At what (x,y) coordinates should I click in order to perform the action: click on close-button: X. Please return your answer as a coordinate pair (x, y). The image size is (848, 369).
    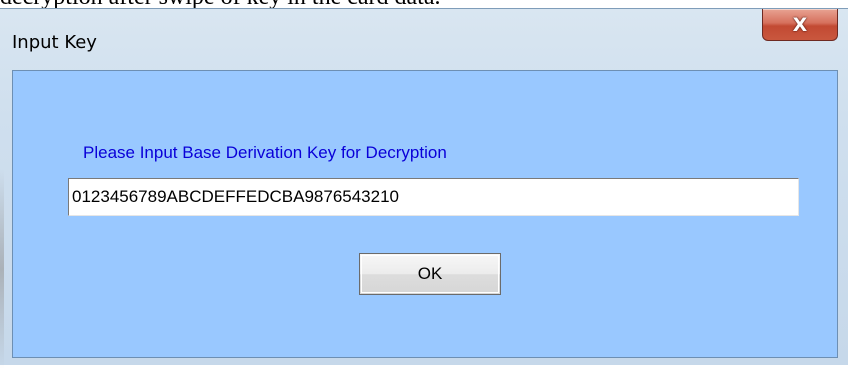
    Looking at the image, I should click on (800, 25).